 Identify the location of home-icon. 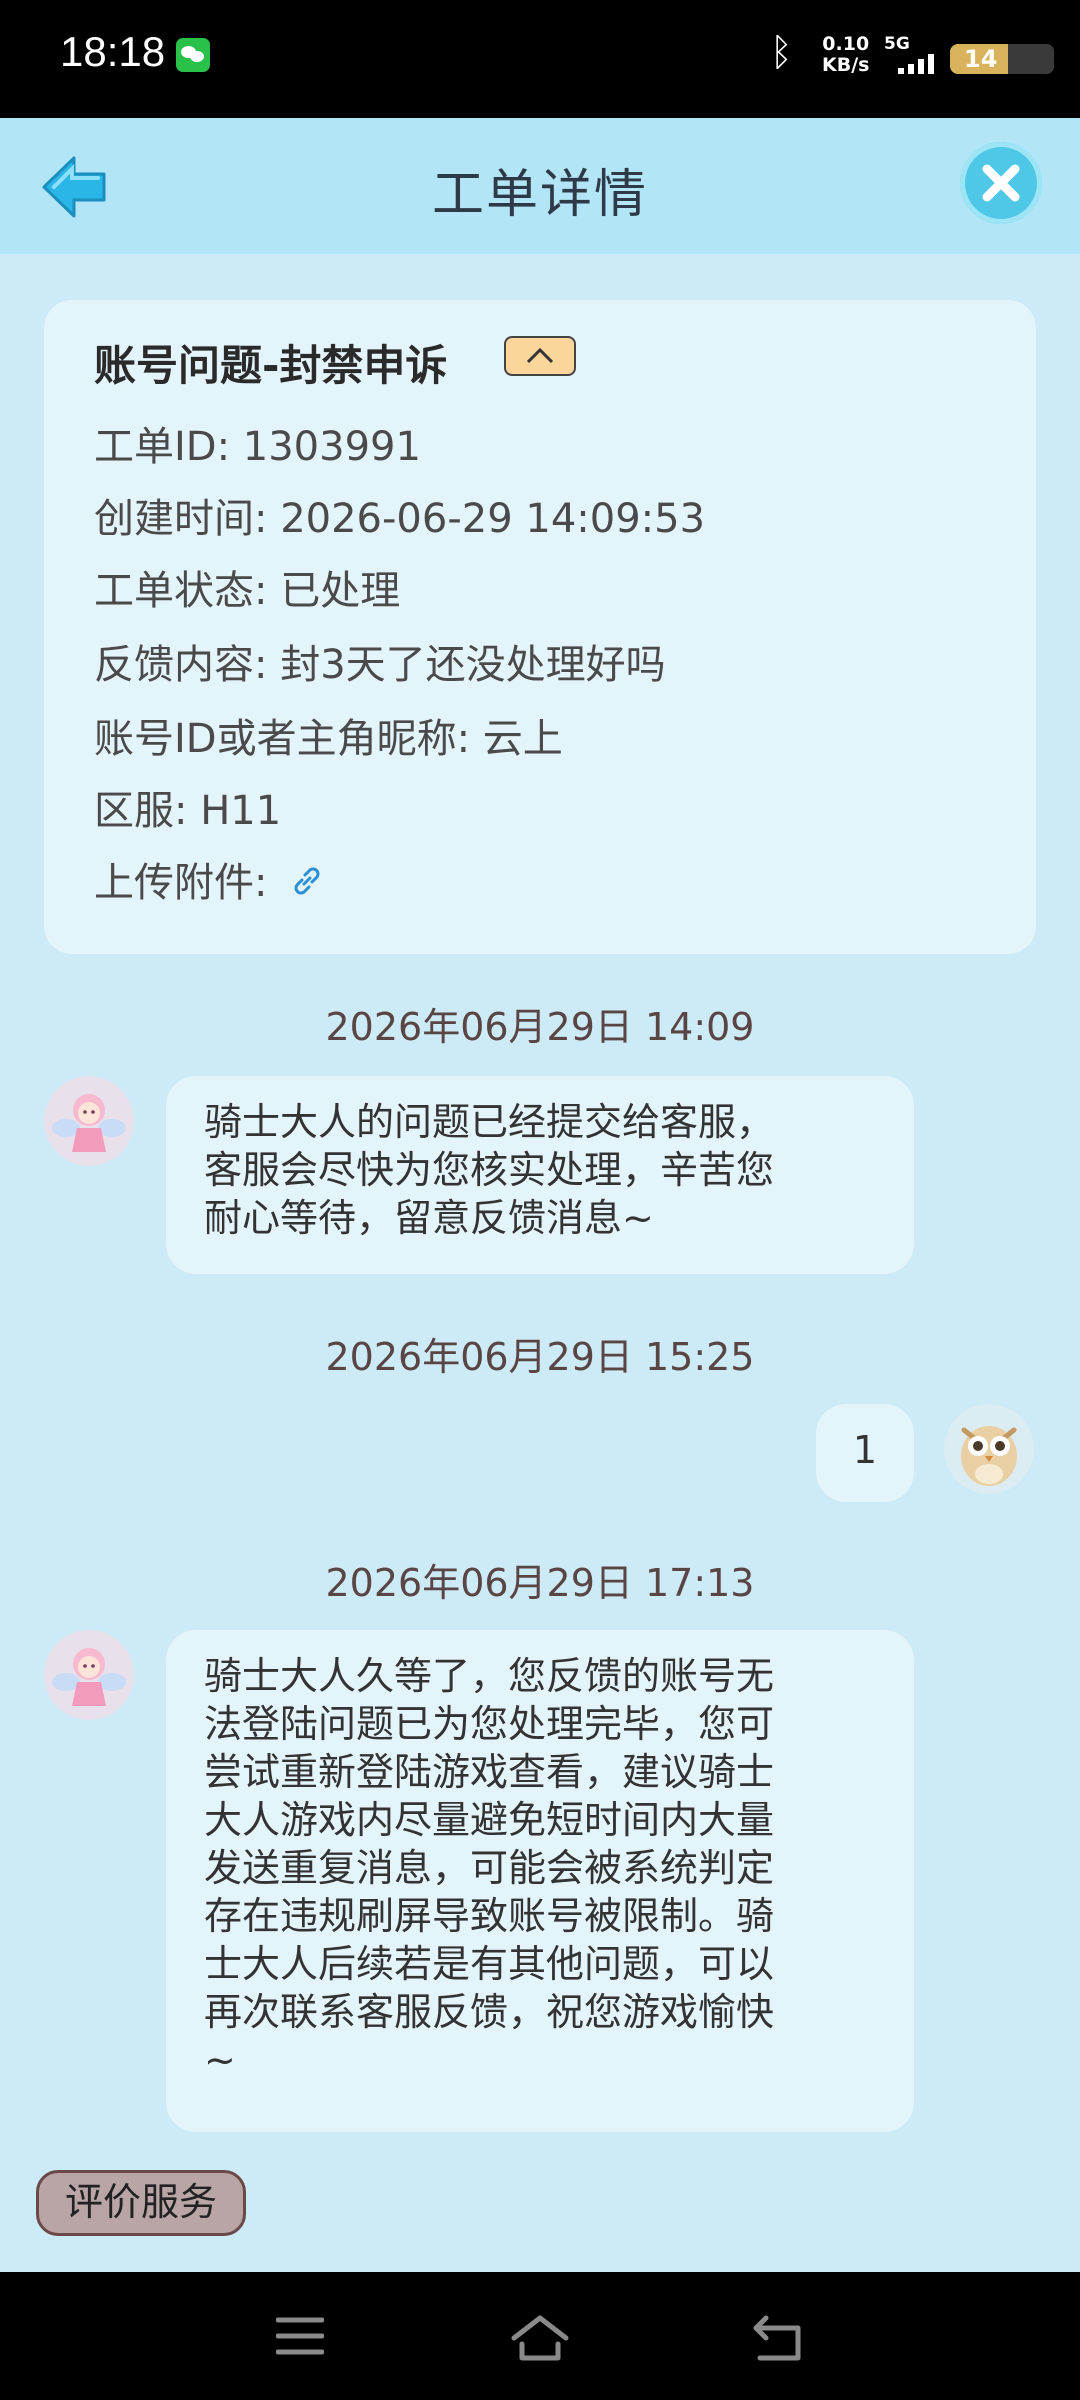
(540, 2340).